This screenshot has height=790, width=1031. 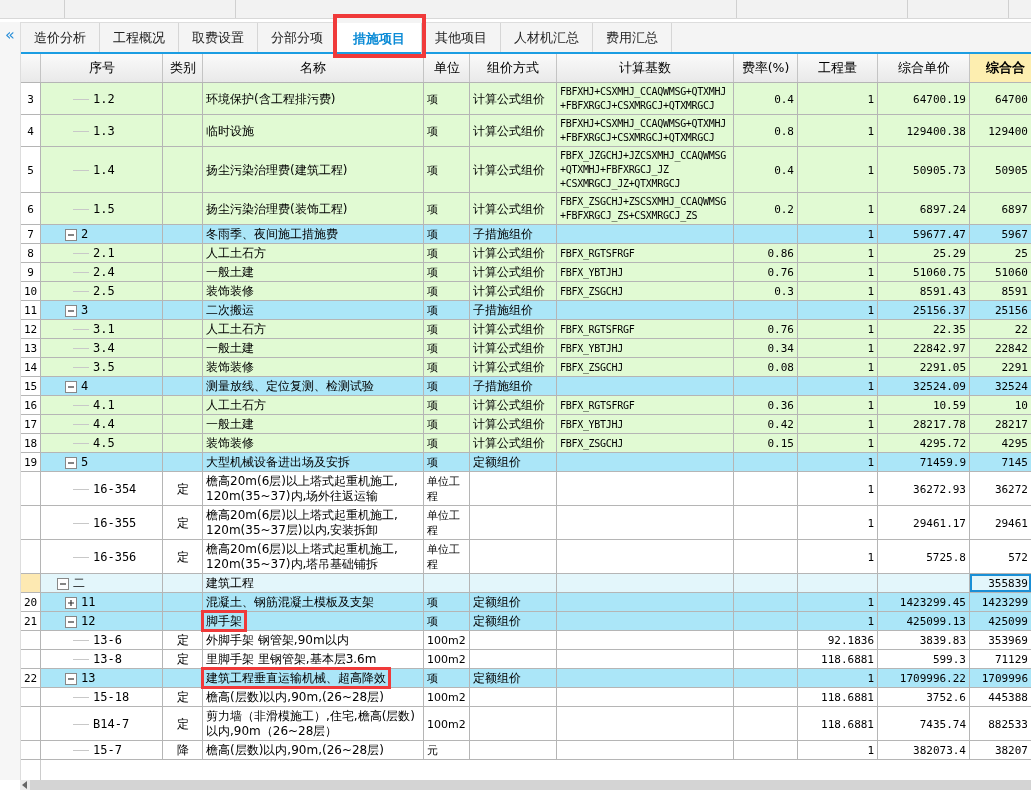 What do you see at coordinates (115, 557) in the screenshot?
I see `row-code: 16-356` at bounding box center [115, 557].